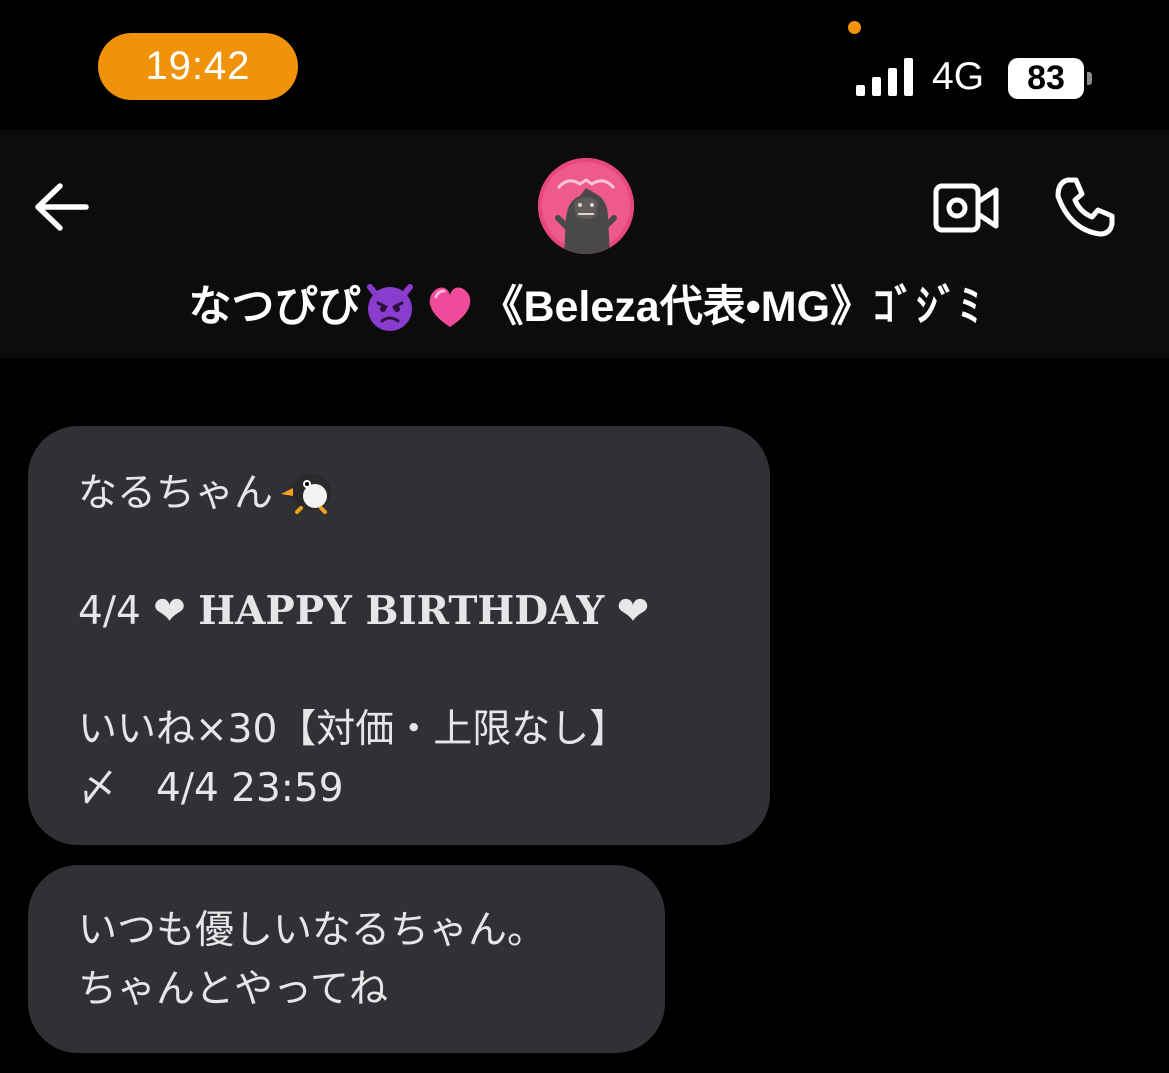 The width and height of the screenshot is (1169, 1073). Describe the element at coordinates (854, 27) in the screenshot. I see `privacy-indicator-dot` at that location.